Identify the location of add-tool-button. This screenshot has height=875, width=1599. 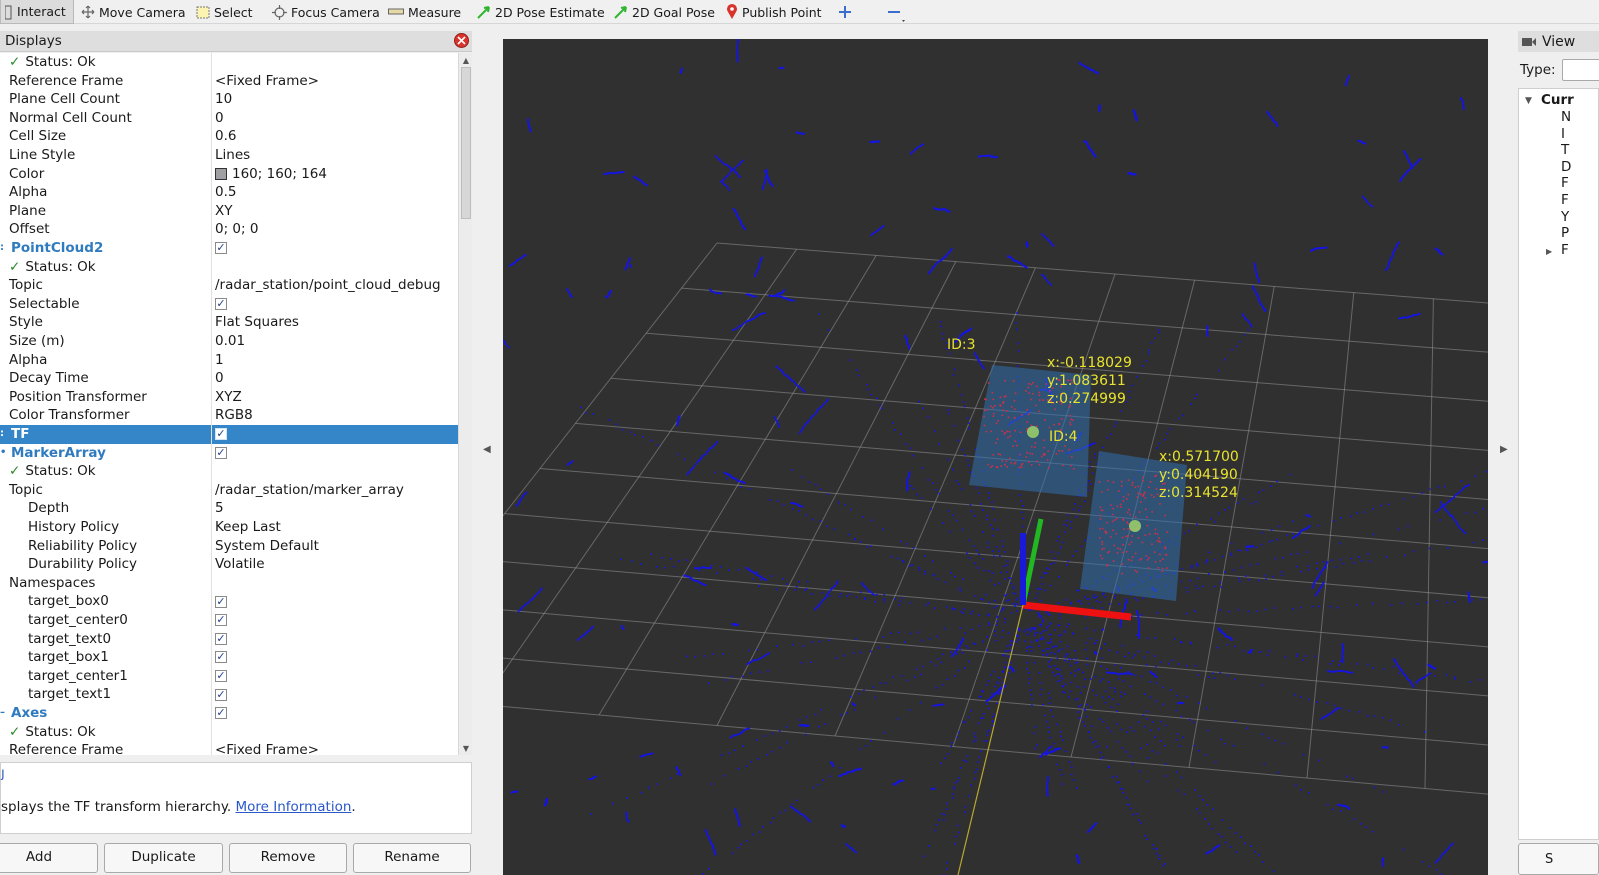
(845, 12).